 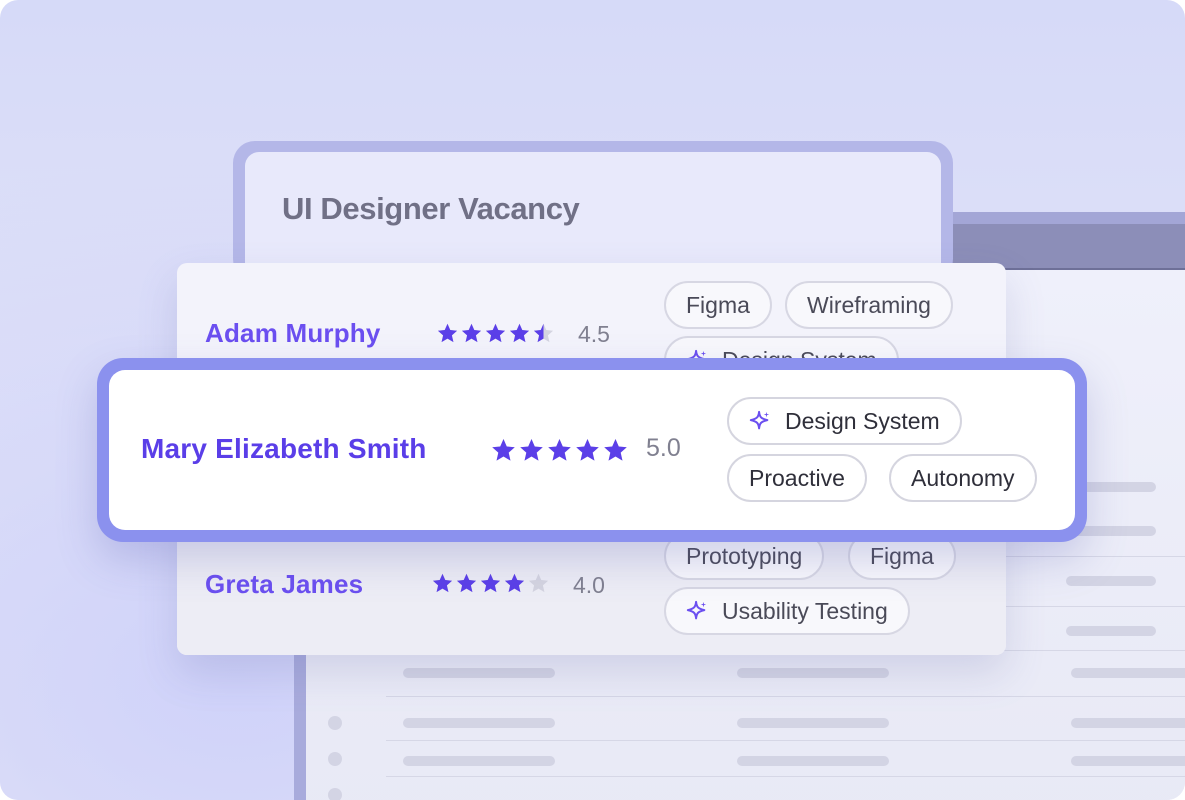 I want to click on skill-tag-label: Usability Testing, so click(x=805, y=610).